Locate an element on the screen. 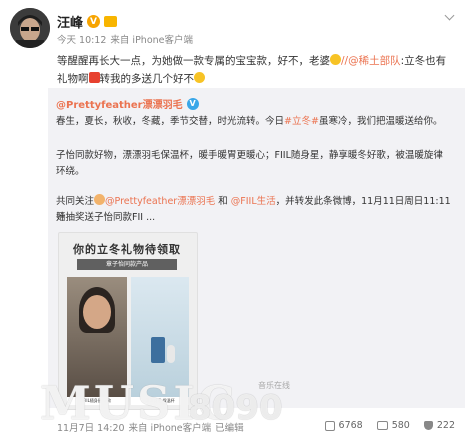  repost-text: 和 is located at coordinates (223, 201).